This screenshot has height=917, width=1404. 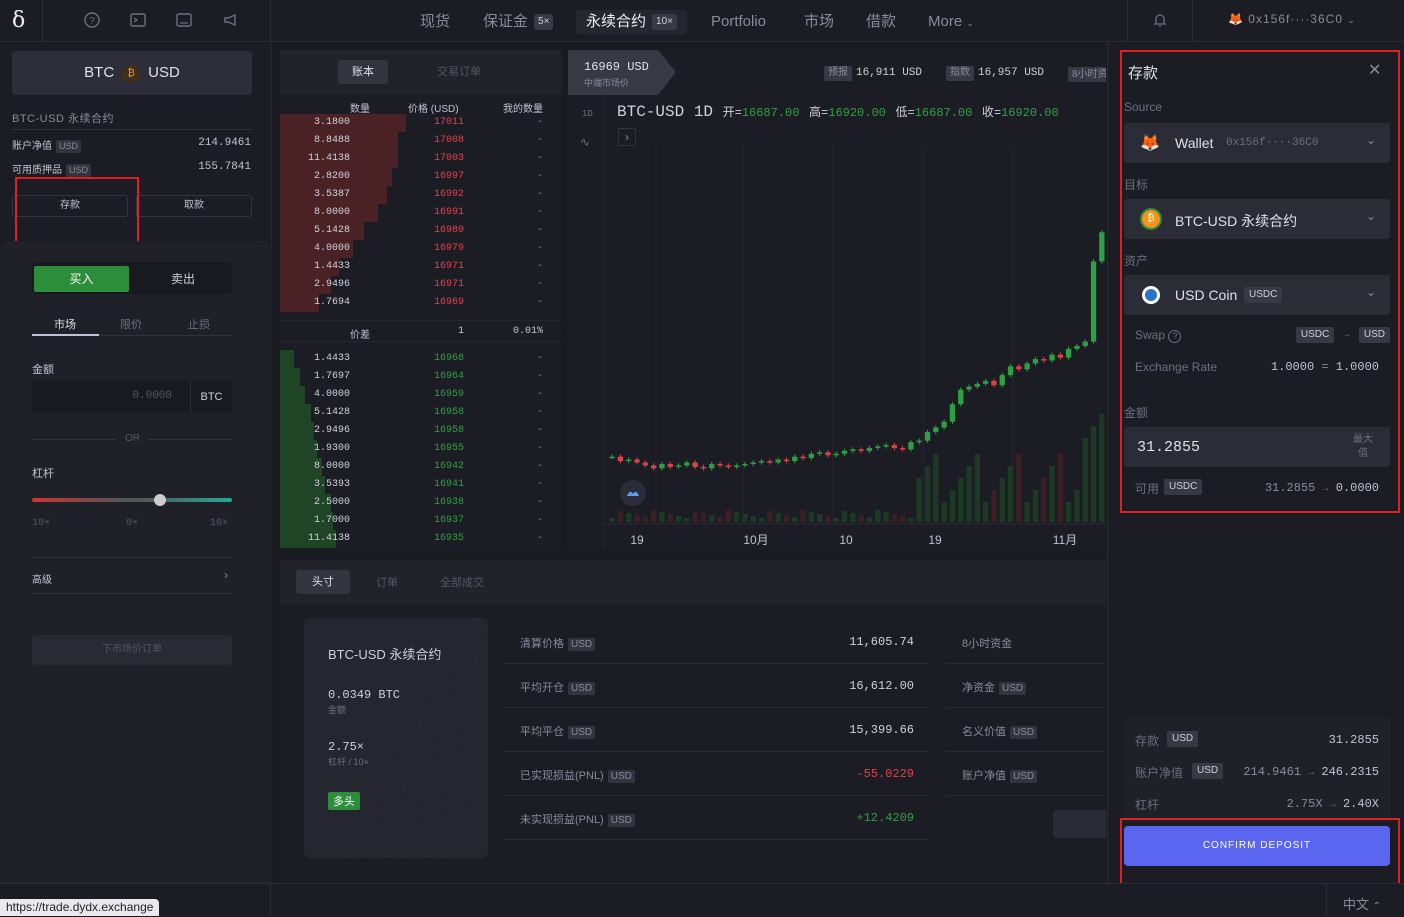 I want to click on nav-margin: 保证金 5×, so click(x=518, y=22).